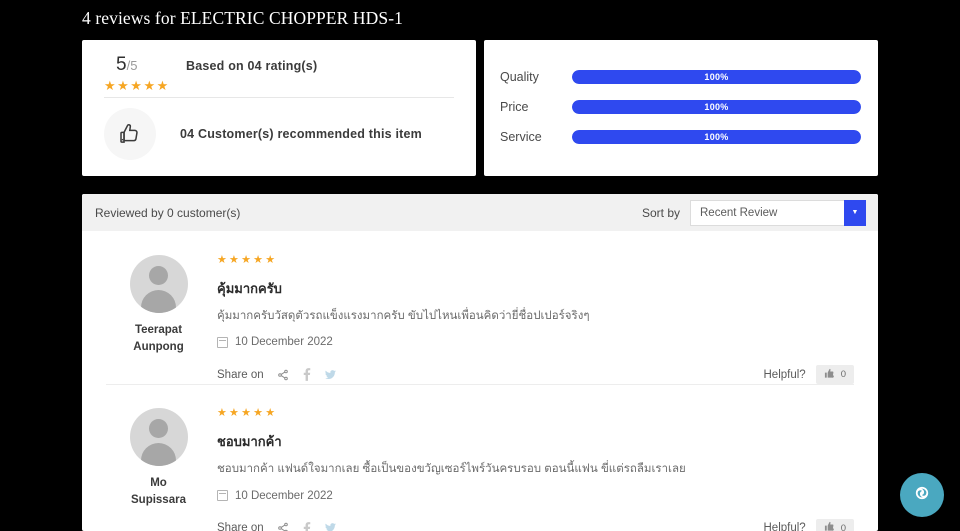 Image resolution: width=960 pixels, height=531 pixels. I want to click on recommendation-row: 04 Customer(s) recommended this item, so click(263, 134).